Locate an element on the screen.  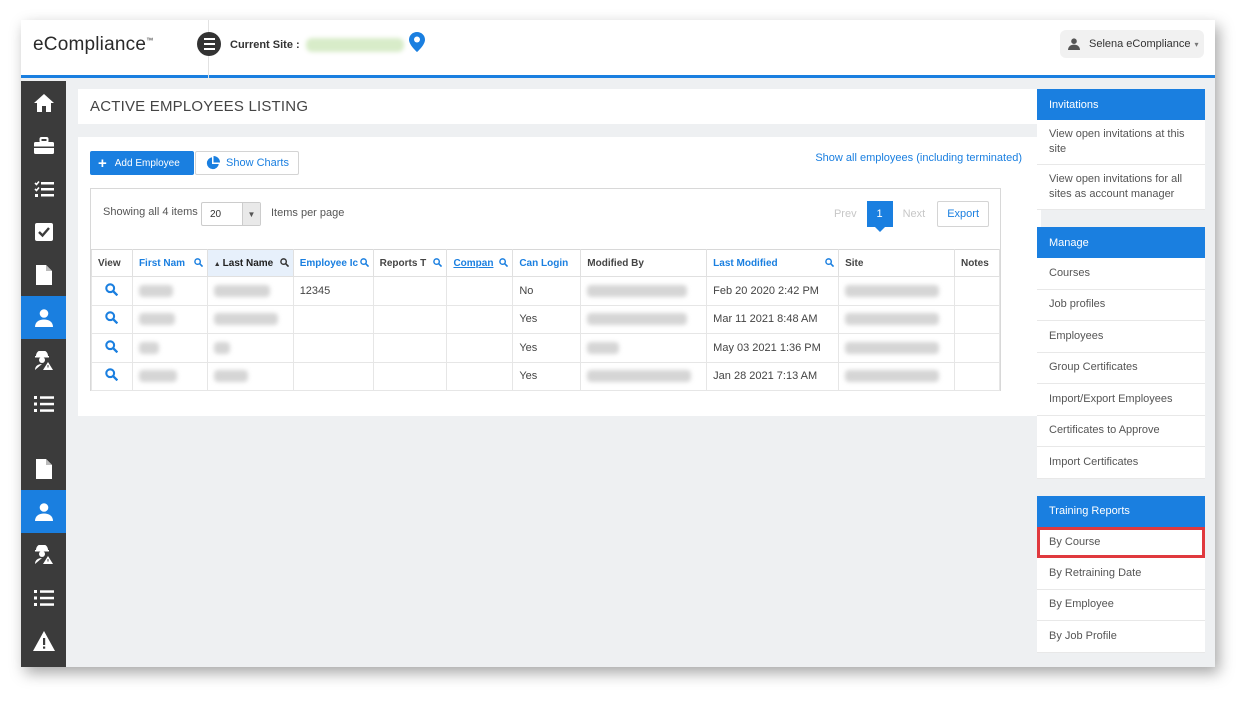
sidebar-item-tasks is located at coordinates (43, 231).